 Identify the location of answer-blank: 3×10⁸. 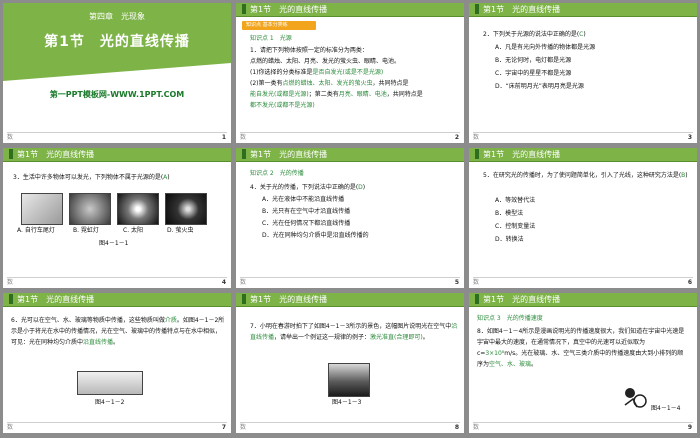
(495, 353).